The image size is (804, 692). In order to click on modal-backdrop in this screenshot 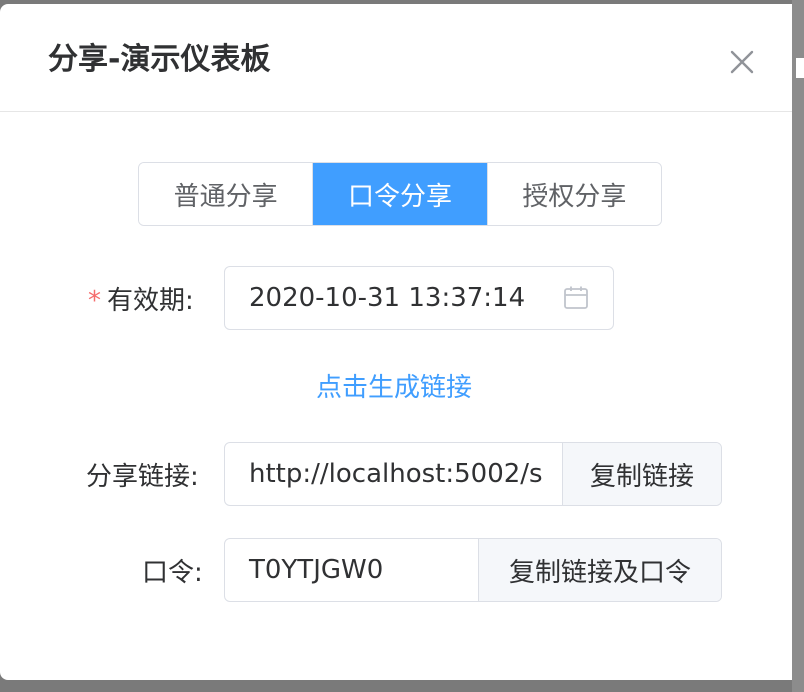, I will do `click(798, 346)`.